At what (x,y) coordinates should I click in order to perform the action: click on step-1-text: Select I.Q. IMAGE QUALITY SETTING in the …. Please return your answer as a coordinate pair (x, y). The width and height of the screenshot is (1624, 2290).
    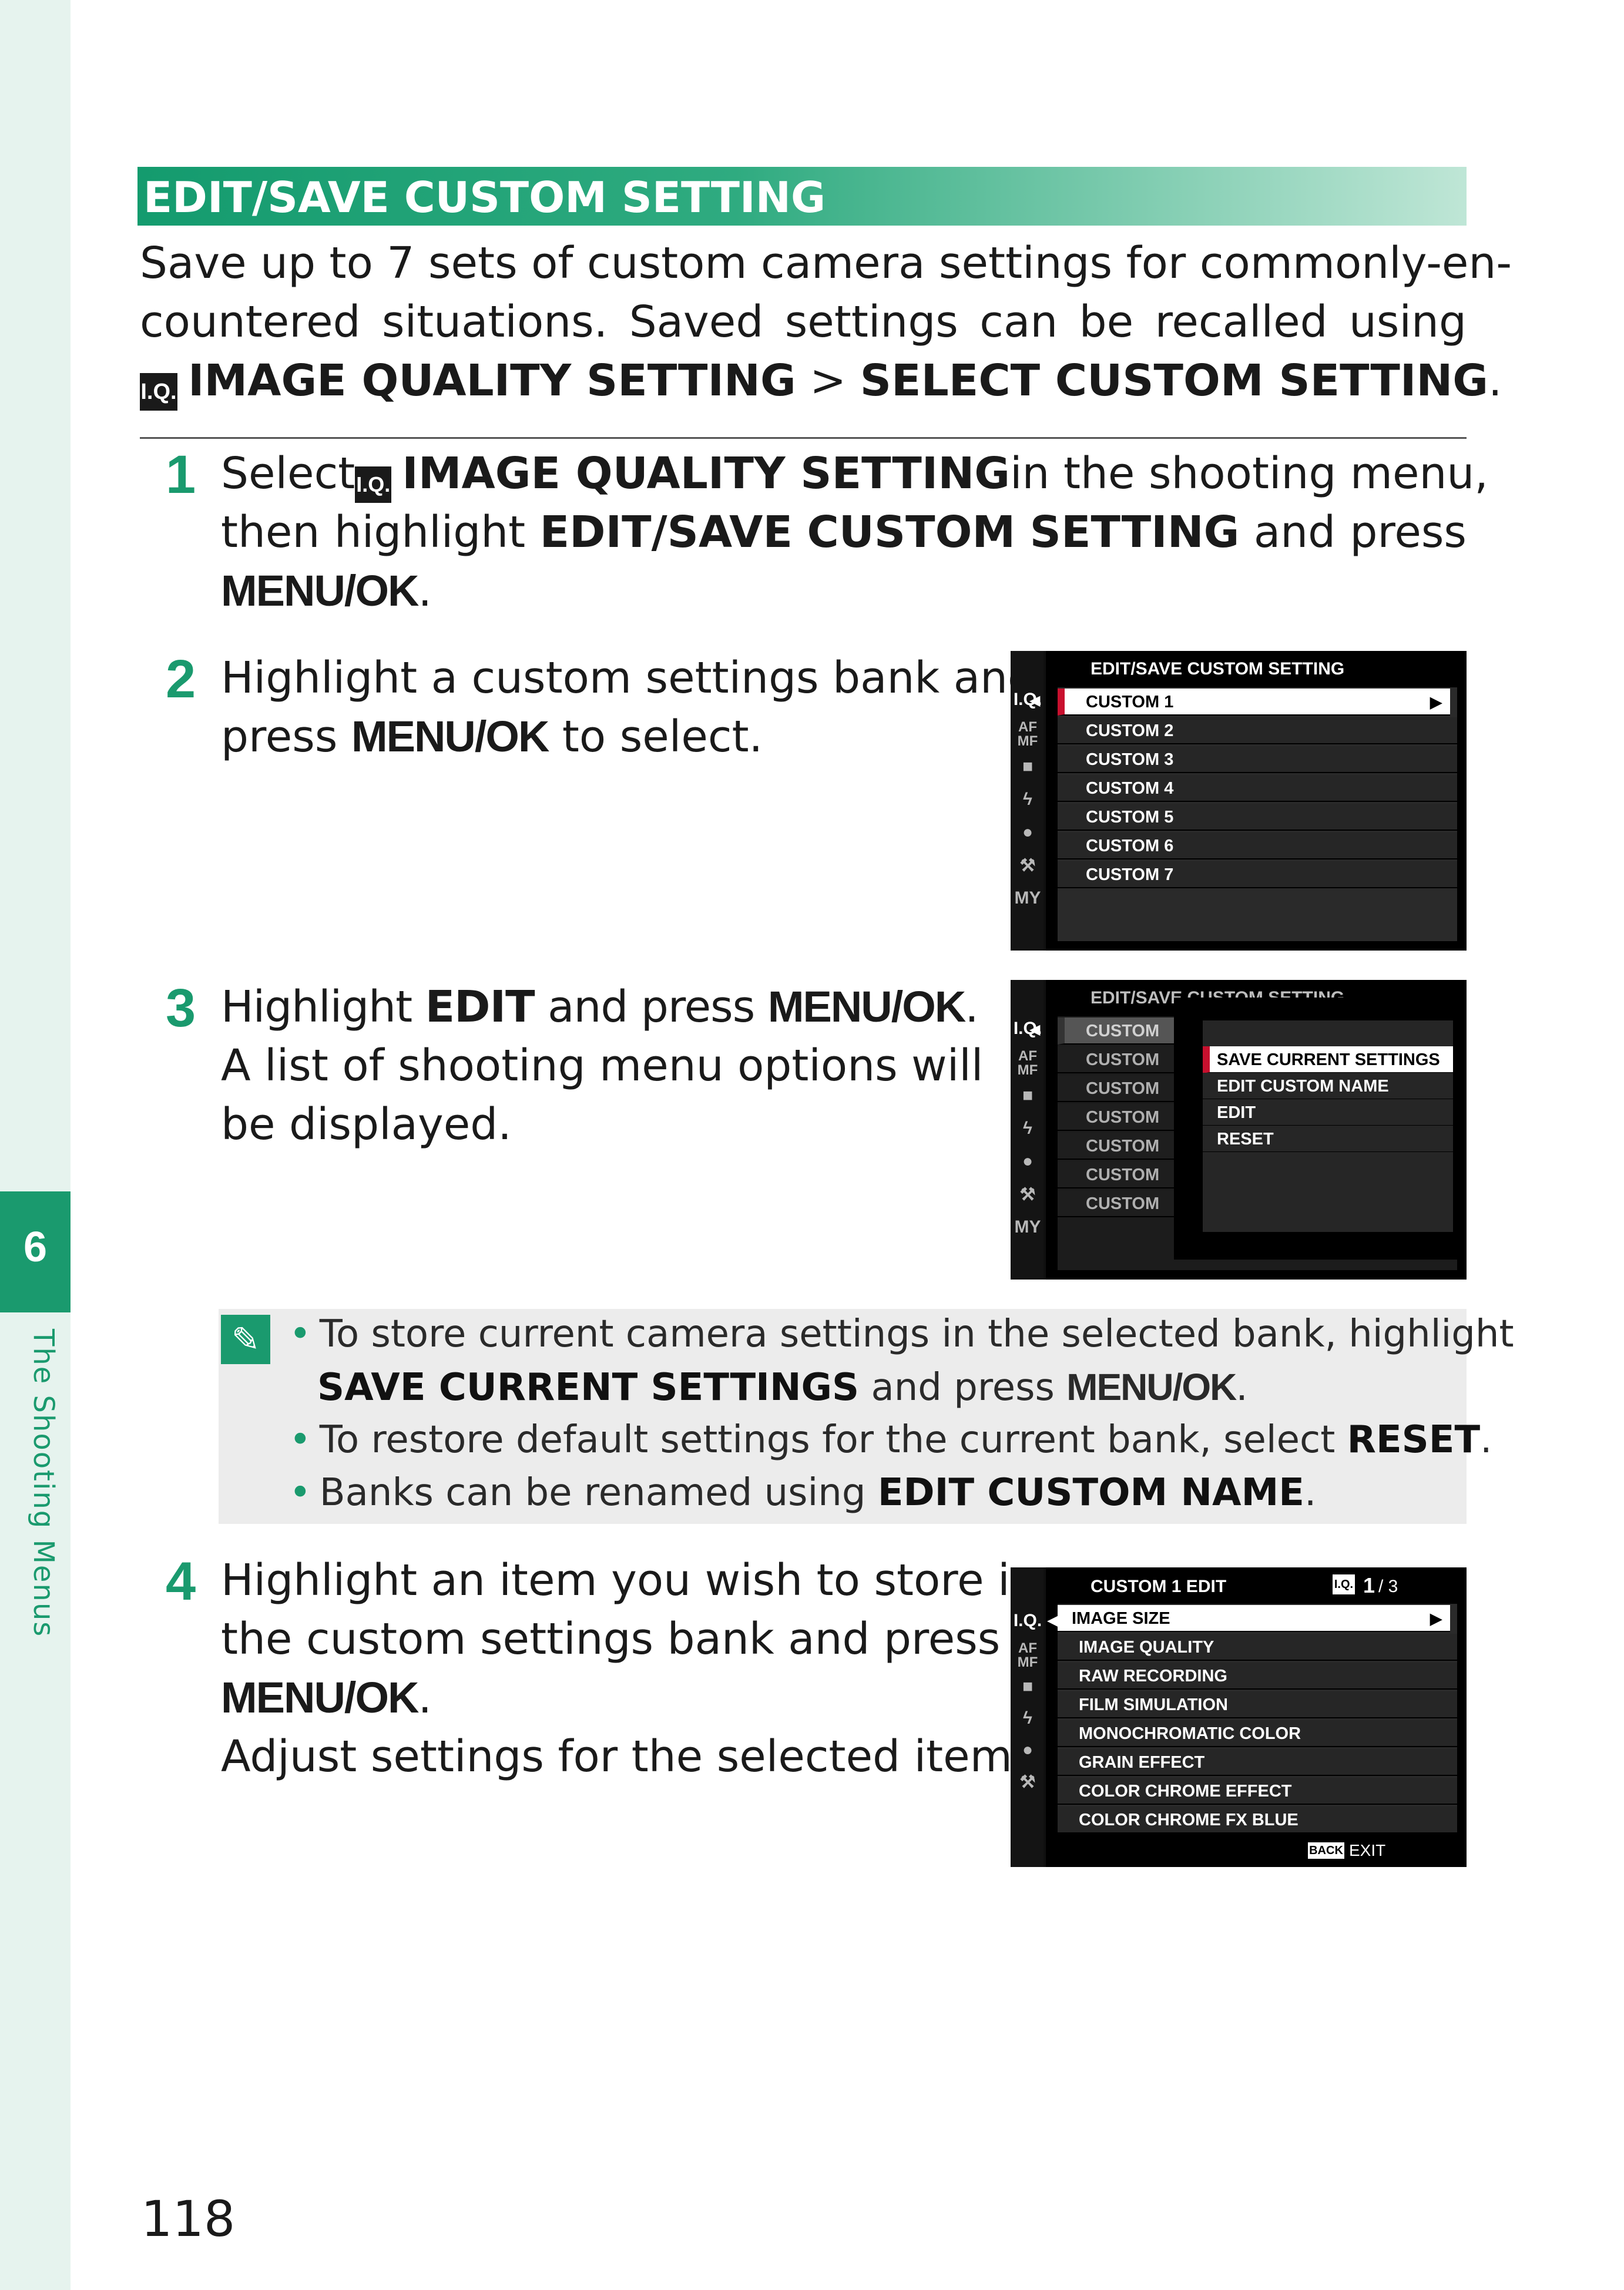
    Looking at the image, I should click on (855, 532).